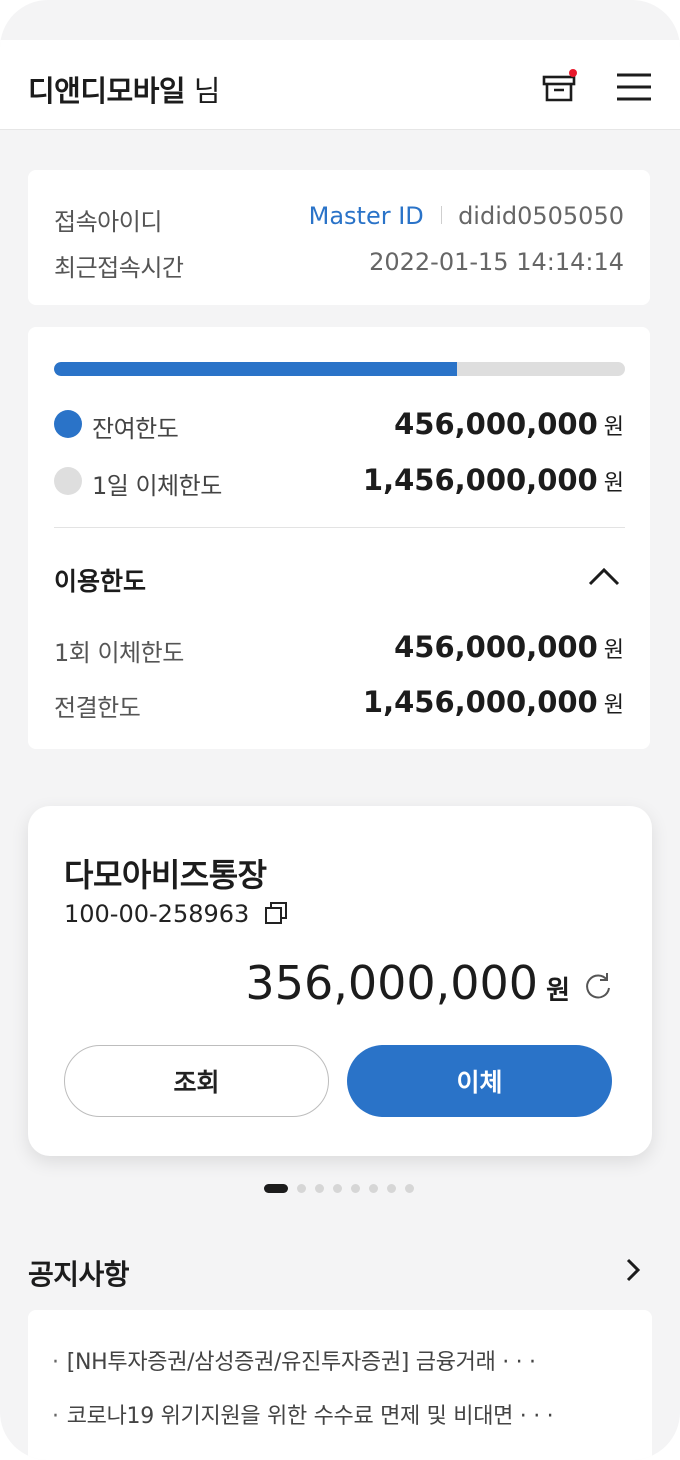 Image resolution: width=680 pixels, height=1460 pixels. Describe the element at coordinates (135, 429) in the screenshot. I see `remaining-limit-label: 잔여한도` at that location.